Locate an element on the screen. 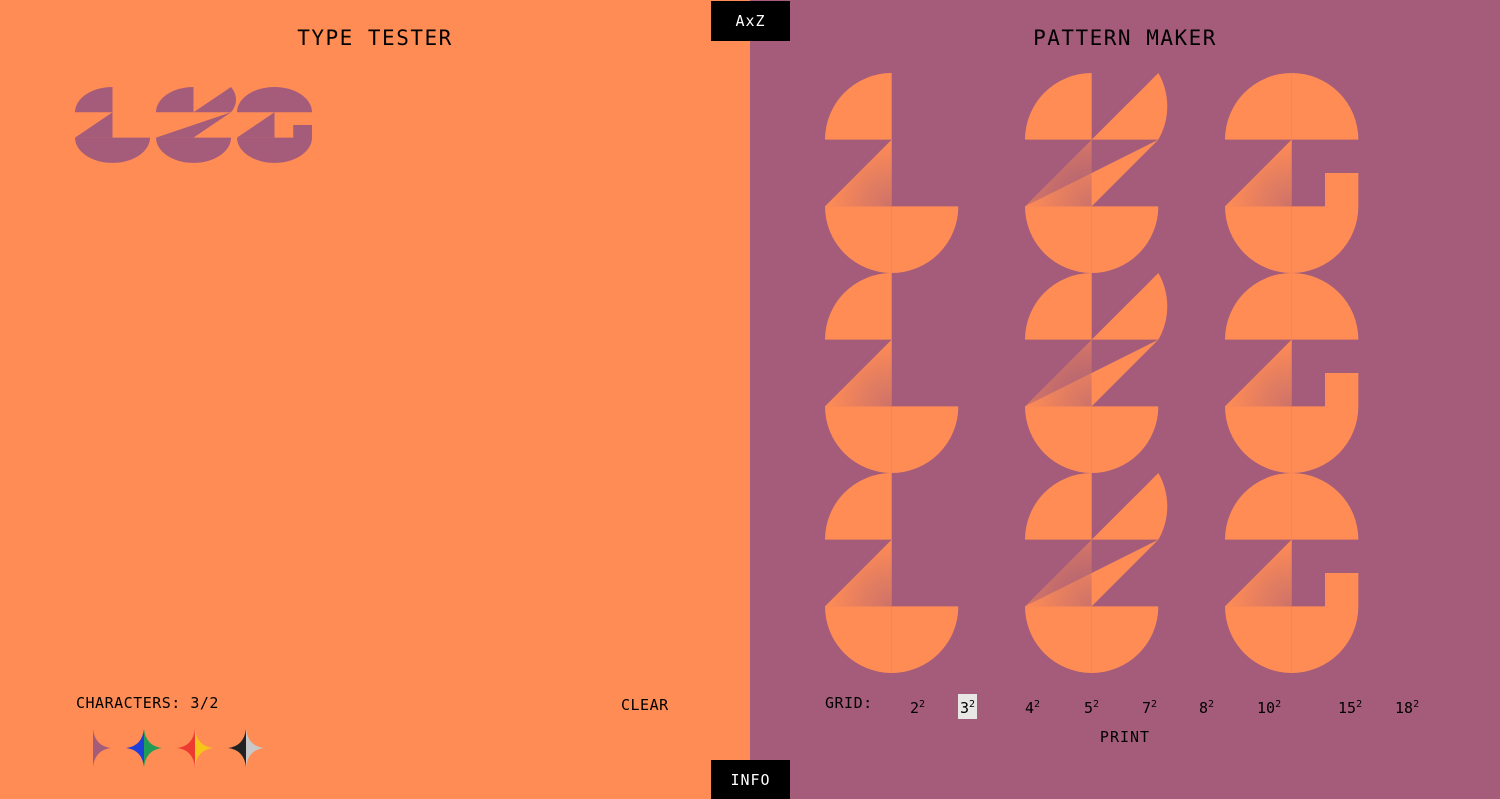 The image size is (1500, 799). grid-option-2: 22 is located at coordinates (917, 706).